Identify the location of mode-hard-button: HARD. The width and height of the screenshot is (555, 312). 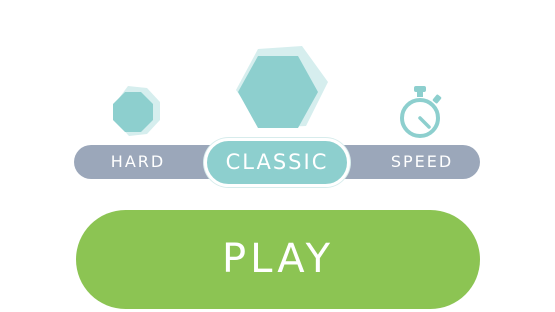
(138, 162).